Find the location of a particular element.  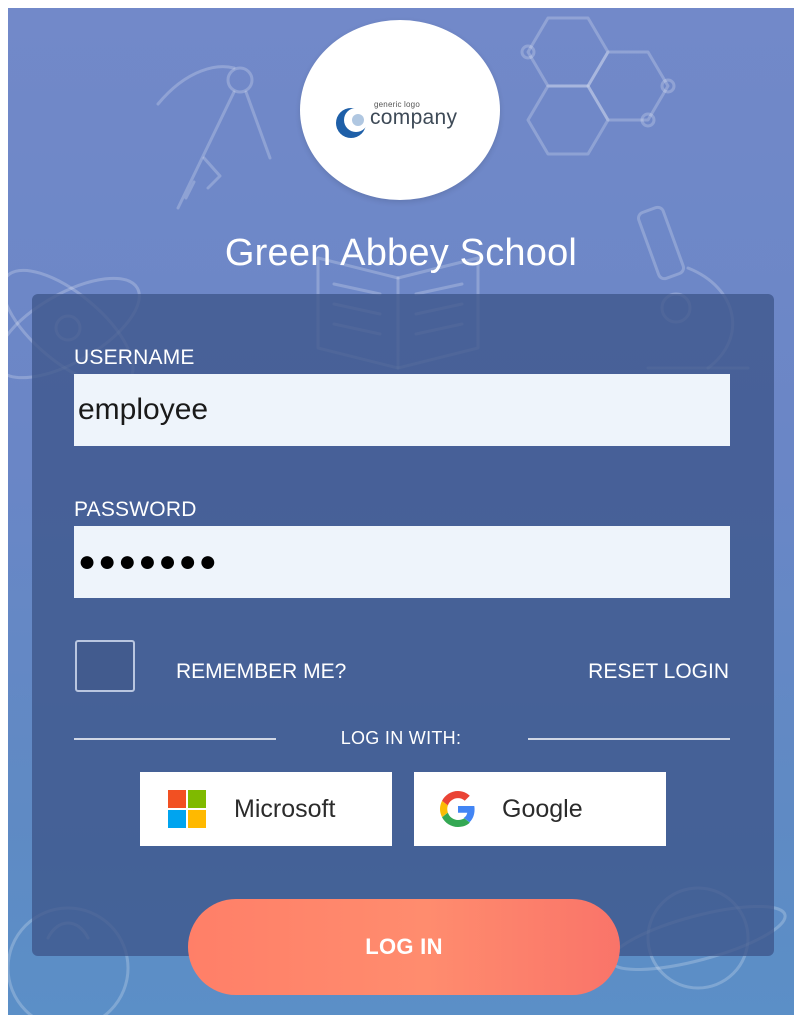

divider-right is located at coordinates (629, 739).